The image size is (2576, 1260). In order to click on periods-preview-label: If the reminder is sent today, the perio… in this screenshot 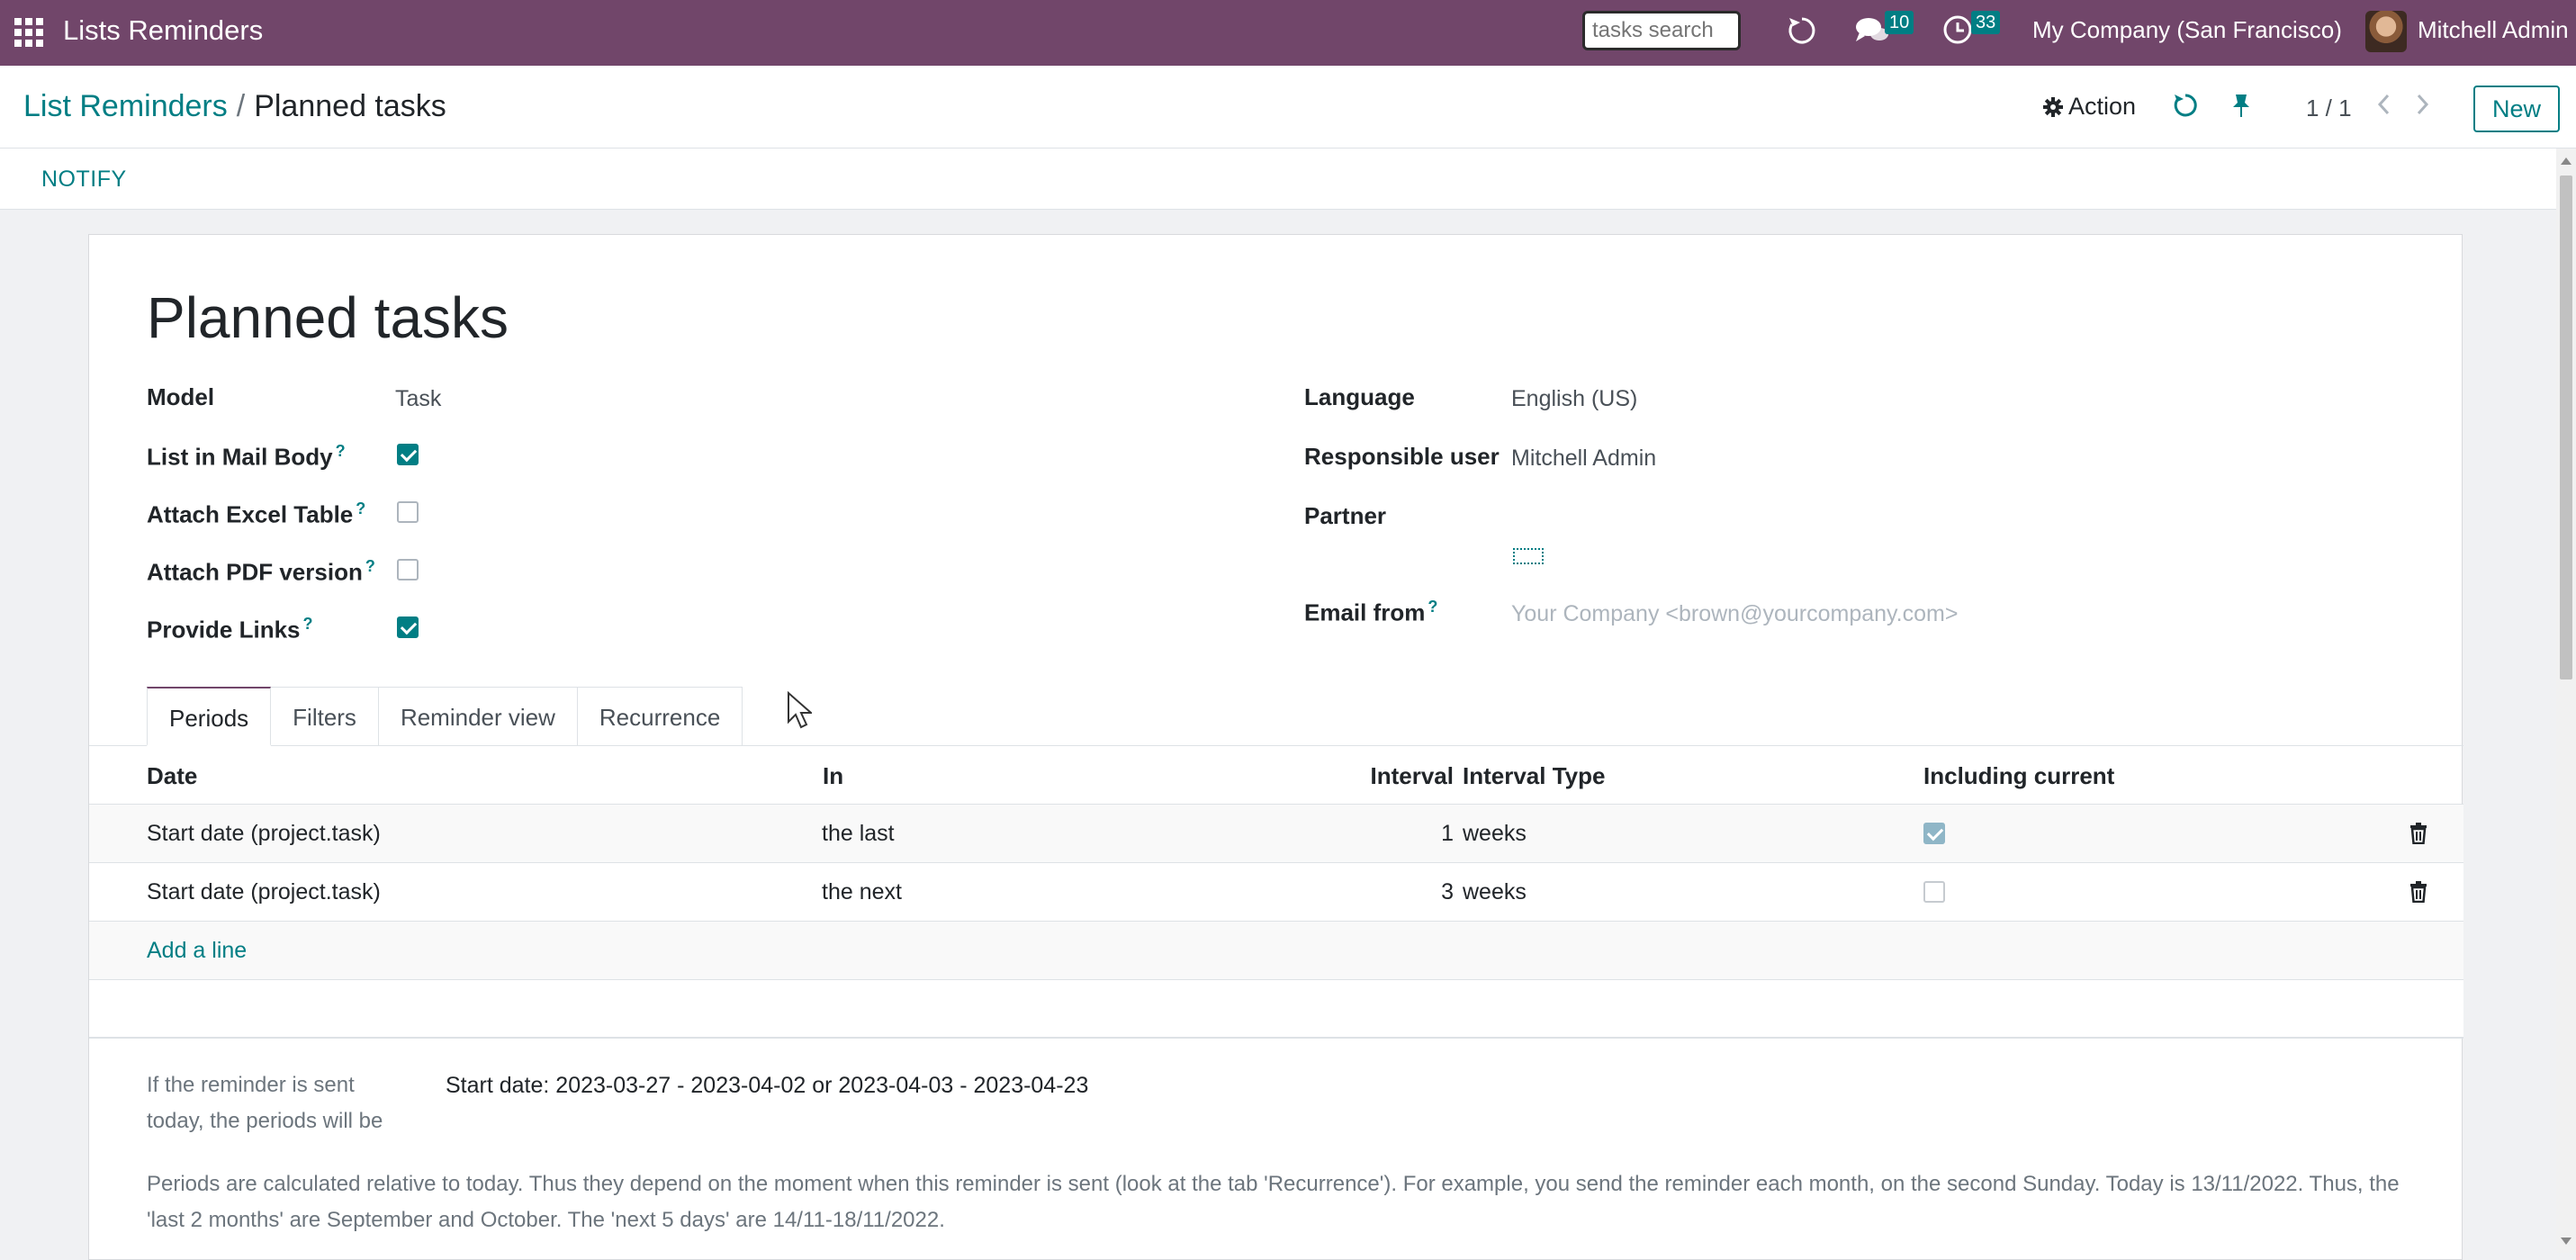, I will do `click(265, 1103)`.